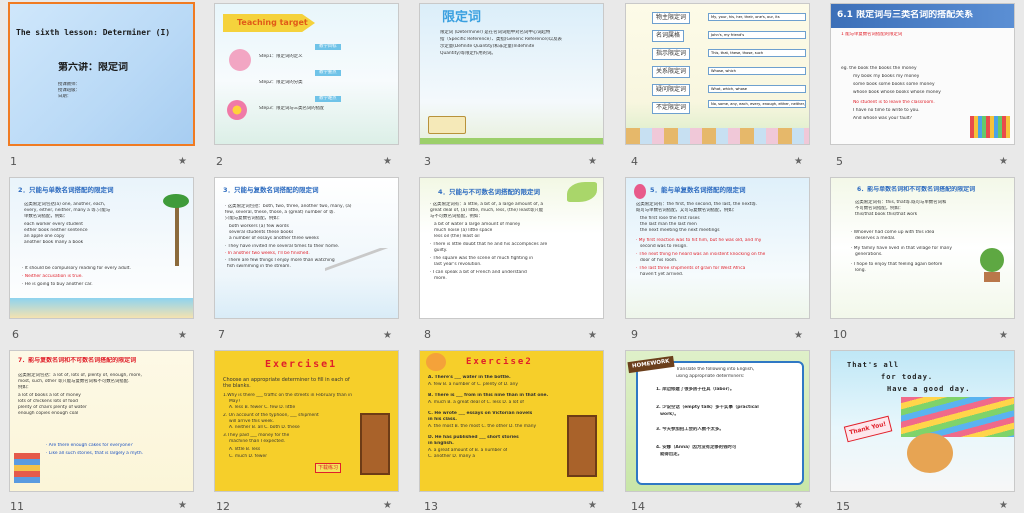 The width and height of the screenshot is (1024, 513). What do you see at coordinates (240, 60) in the screenshot?
I see `target-circle` at bounding box center [240, 60].